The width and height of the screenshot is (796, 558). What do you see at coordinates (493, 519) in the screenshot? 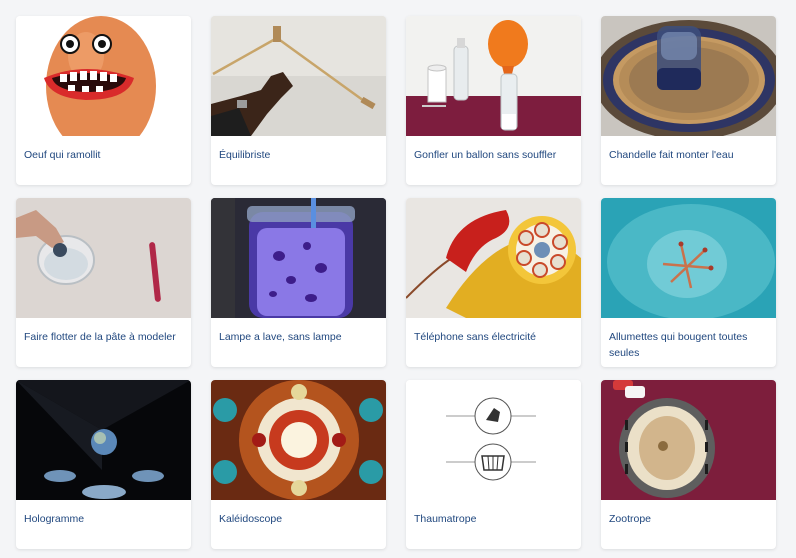
I see `experiment-title: Thaumatrope` at bounding box center [493, 519].